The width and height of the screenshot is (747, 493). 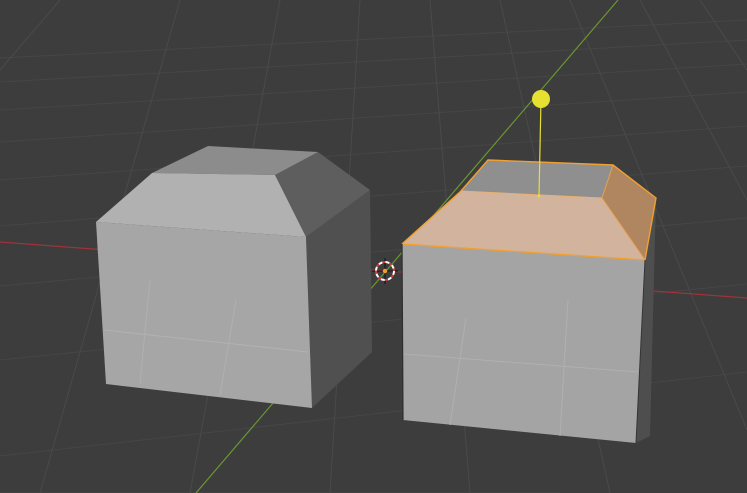 What do you see at coordinates (204, 315) in the screenshot?
I see `cube-front-face` at bounding box center [204, 315].